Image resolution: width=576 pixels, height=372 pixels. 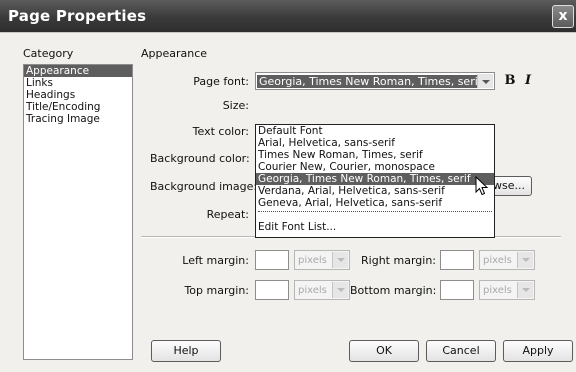 I want to click on left-margin-units-value: pixels, so click(x=312, y=260).